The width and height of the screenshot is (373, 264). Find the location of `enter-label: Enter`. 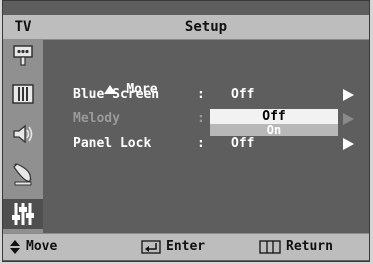

enter-label: Enter is located at coordinates (186, 246).